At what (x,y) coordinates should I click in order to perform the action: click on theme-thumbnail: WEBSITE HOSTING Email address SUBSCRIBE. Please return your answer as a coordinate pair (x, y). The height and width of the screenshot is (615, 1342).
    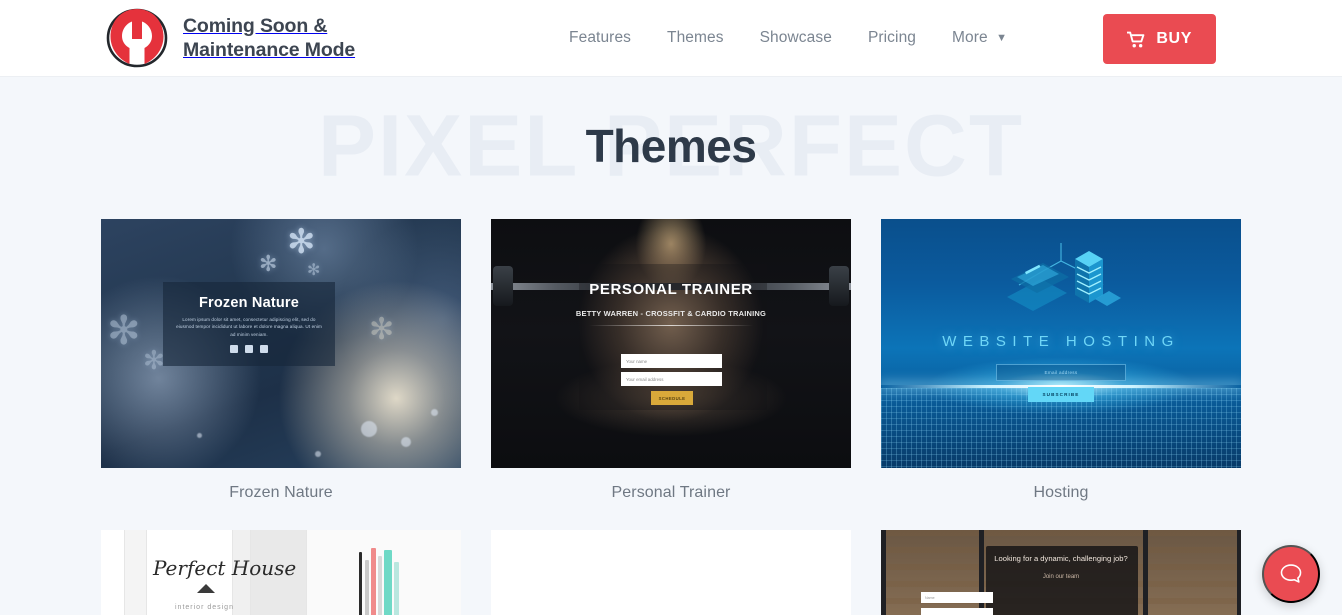
    Looking at the image, I should click on (1061, 343).